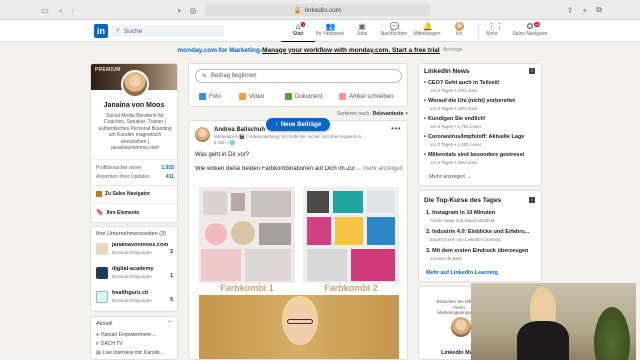  Describe the element at coordinates (247, 235) in the screenshot. I see `post-image-left` at that location.